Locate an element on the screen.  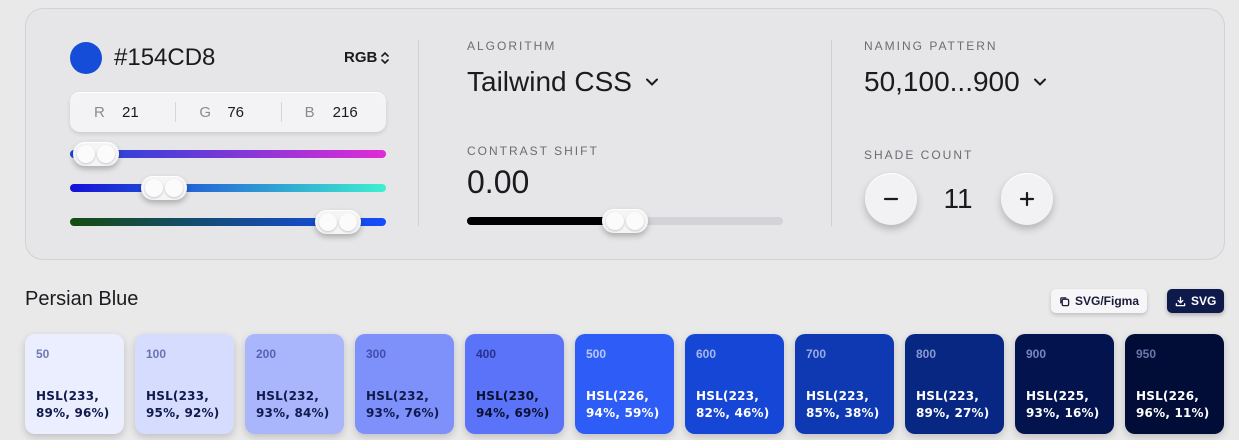
blue-slider-thumb is located at coordinates (337, 222).